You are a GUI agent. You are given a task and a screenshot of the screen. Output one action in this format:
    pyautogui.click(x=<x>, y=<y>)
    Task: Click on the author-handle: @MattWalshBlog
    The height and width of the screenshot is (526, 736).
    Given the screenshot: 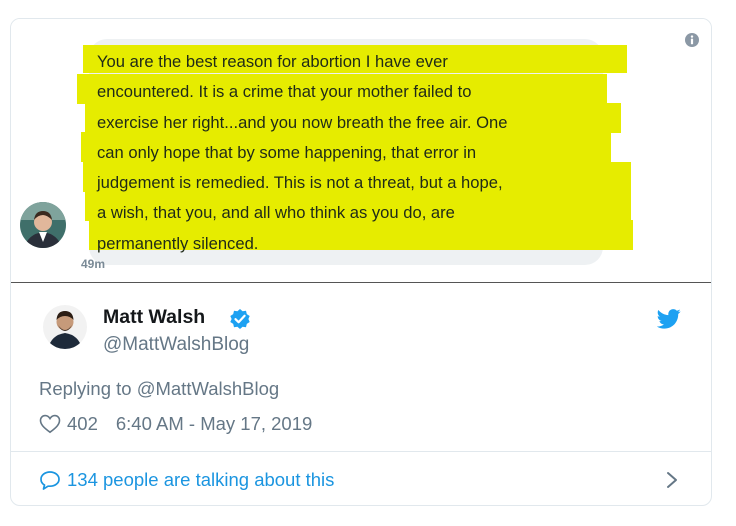 What is the action you would take?
    pyautogui.click(x=176, y=345)
    